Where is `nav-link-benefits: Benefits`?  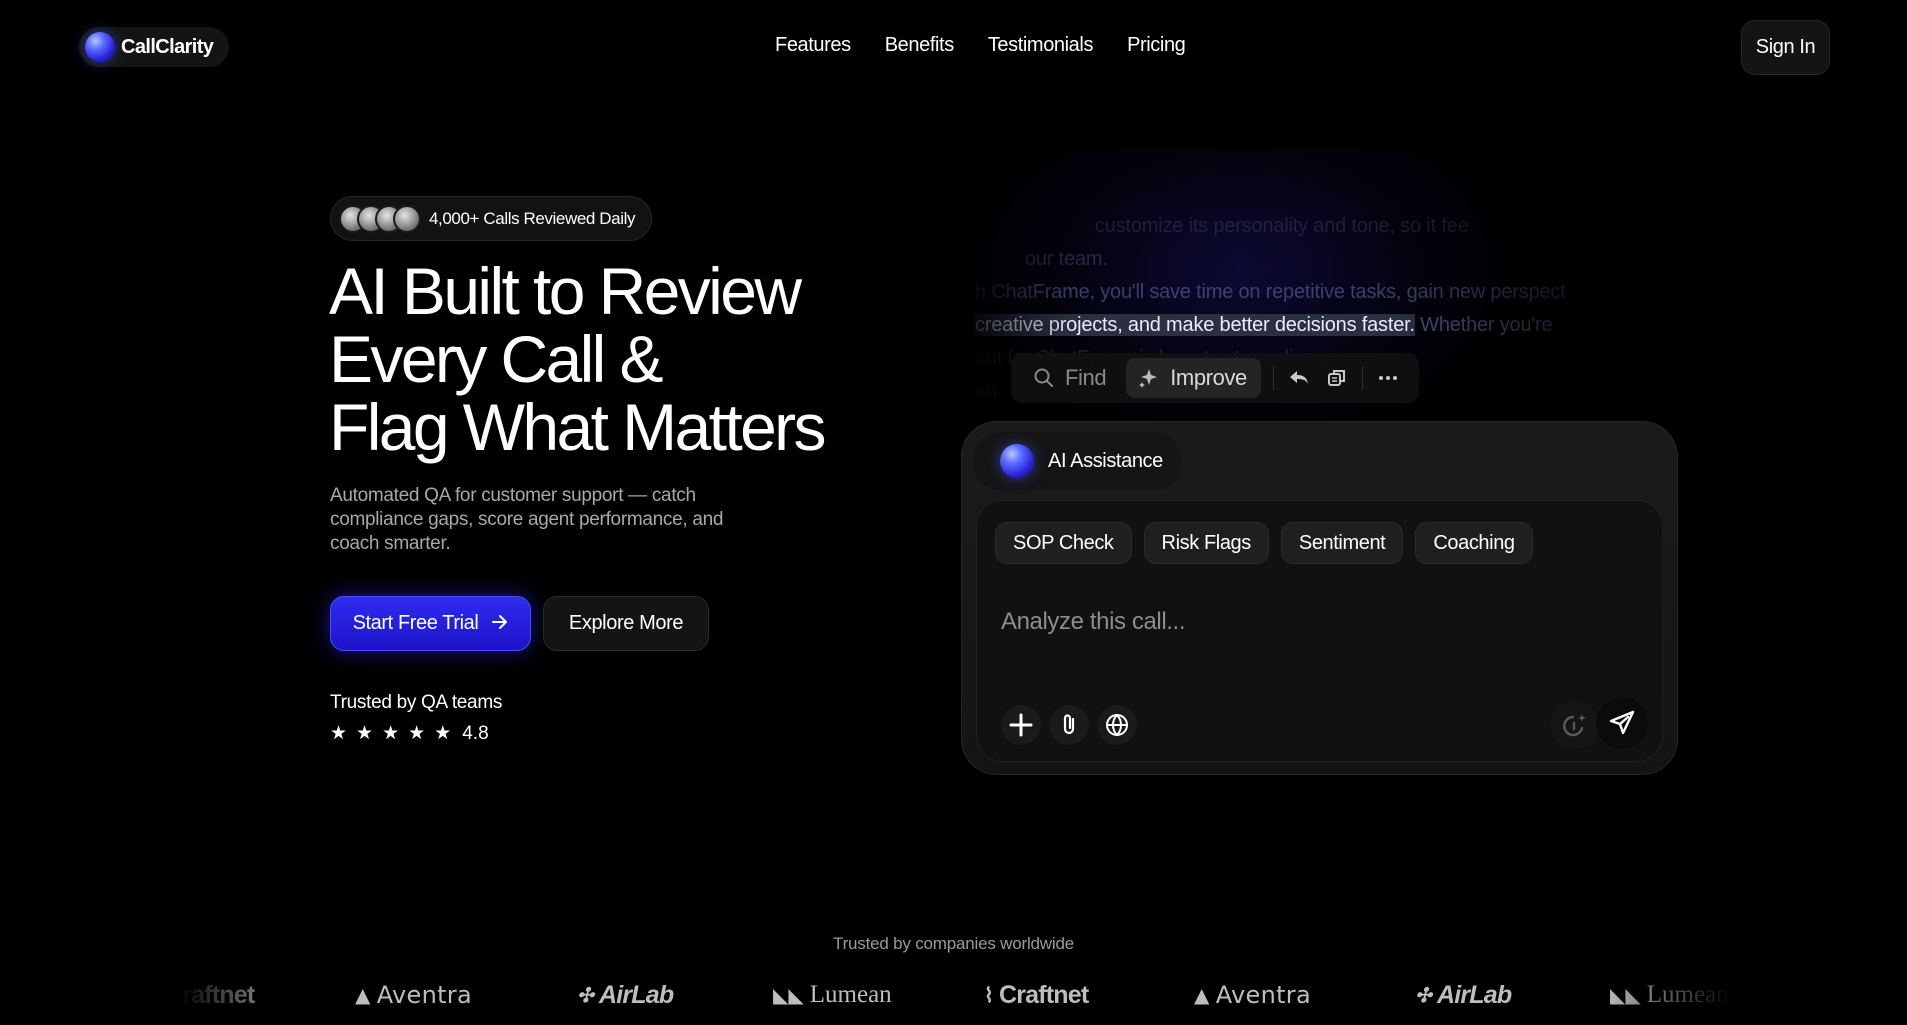
nav-link-benefits: Benefits is located at coordinates (919, 45).